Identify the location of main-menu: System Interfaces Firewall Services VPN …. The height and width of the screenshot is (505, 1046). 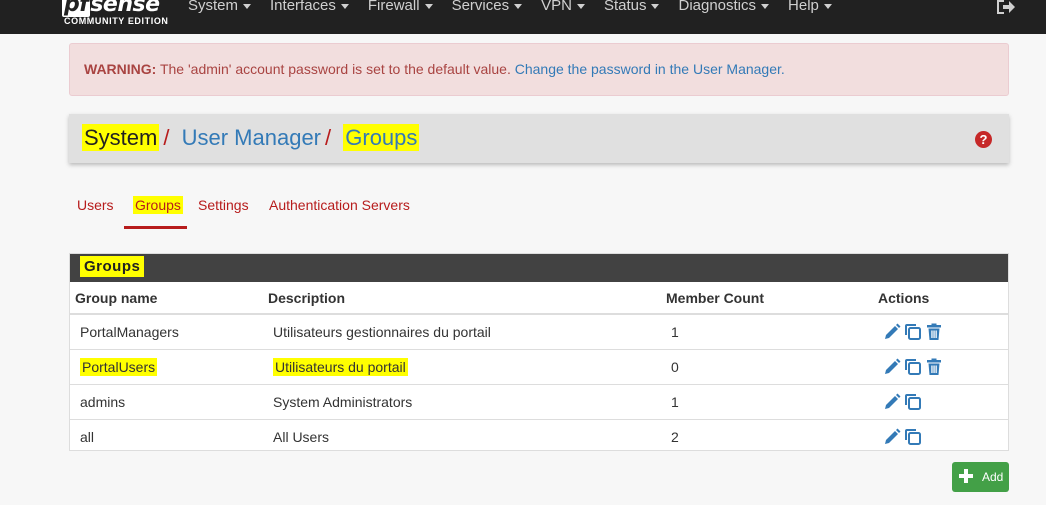
(519, 7).